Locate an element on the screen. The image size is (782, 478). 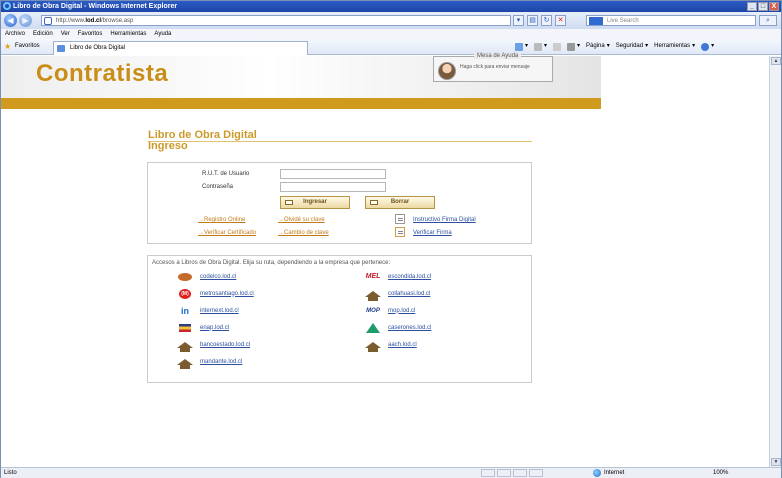
company-mop: MOP mop.lod.cl is located at coordinates (389, 310).